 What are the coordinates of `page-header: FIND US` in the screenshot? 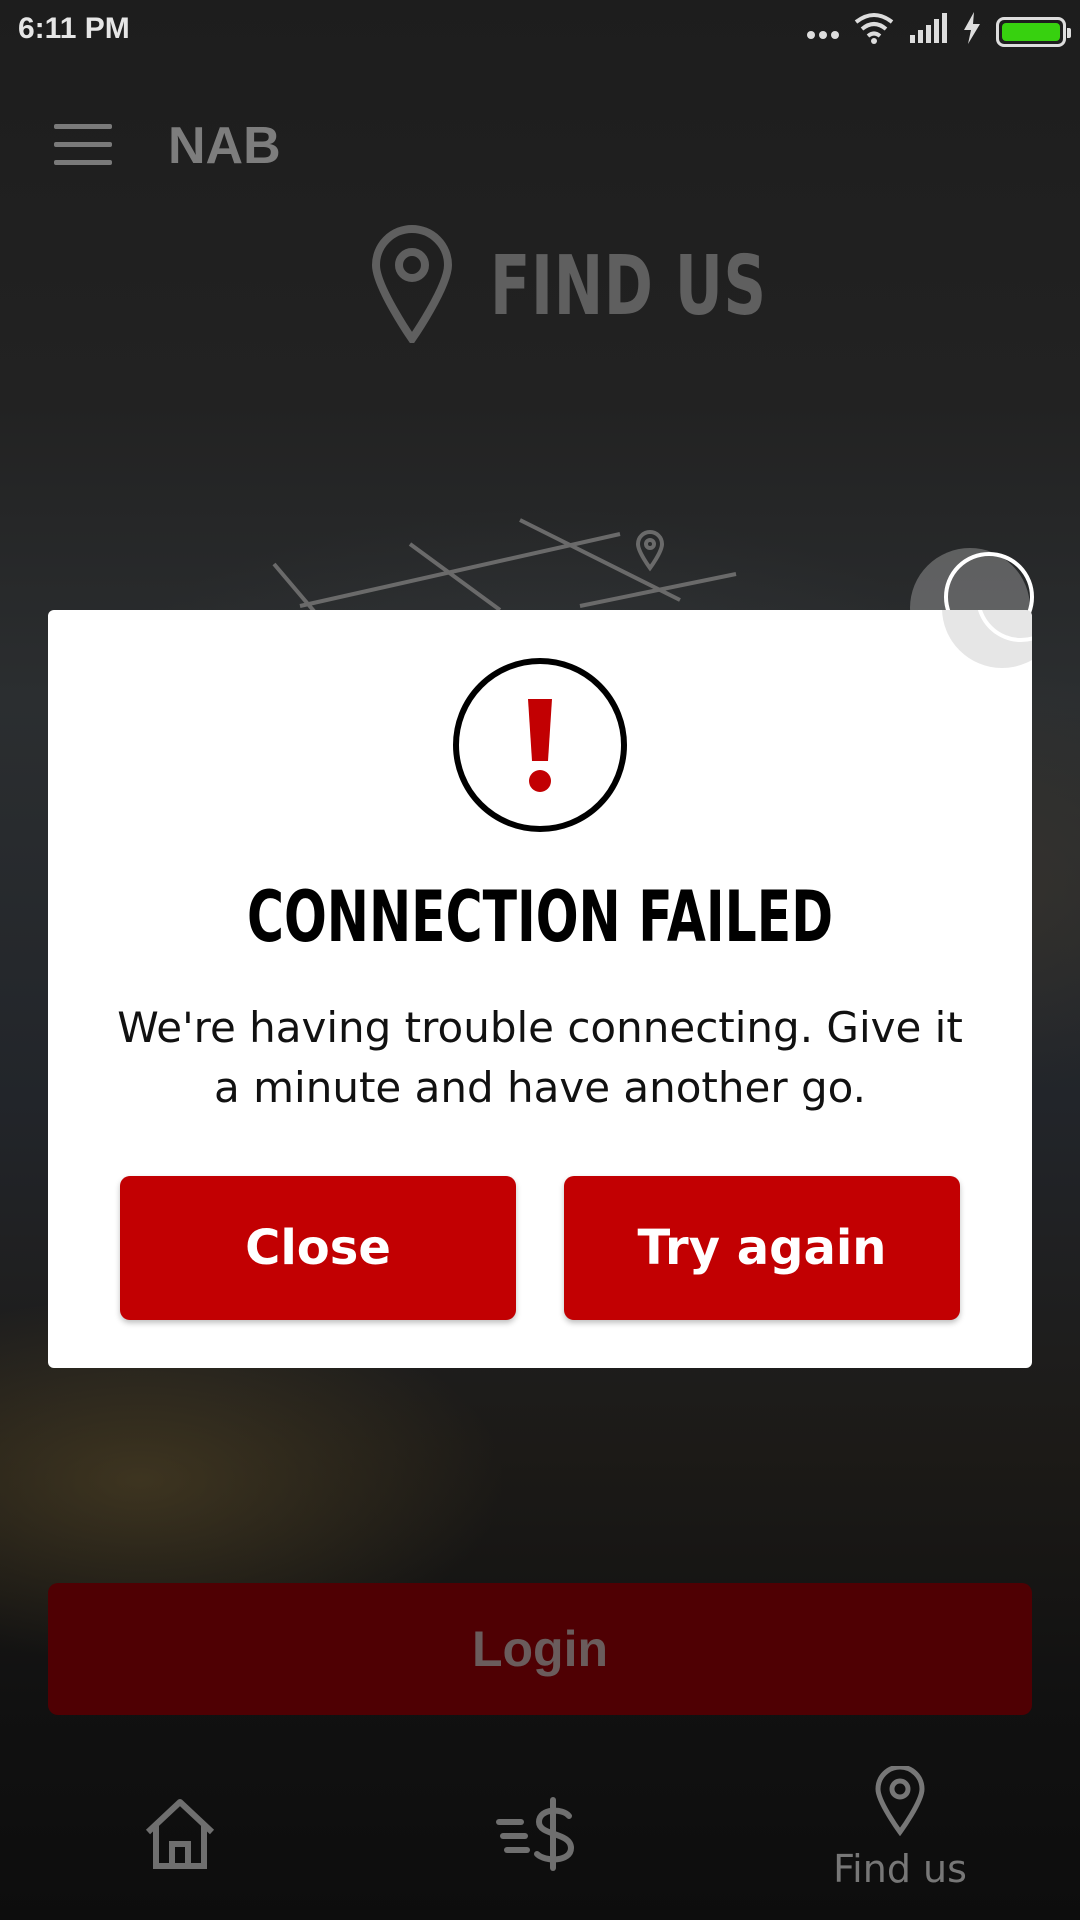 It's located at (622, 286).